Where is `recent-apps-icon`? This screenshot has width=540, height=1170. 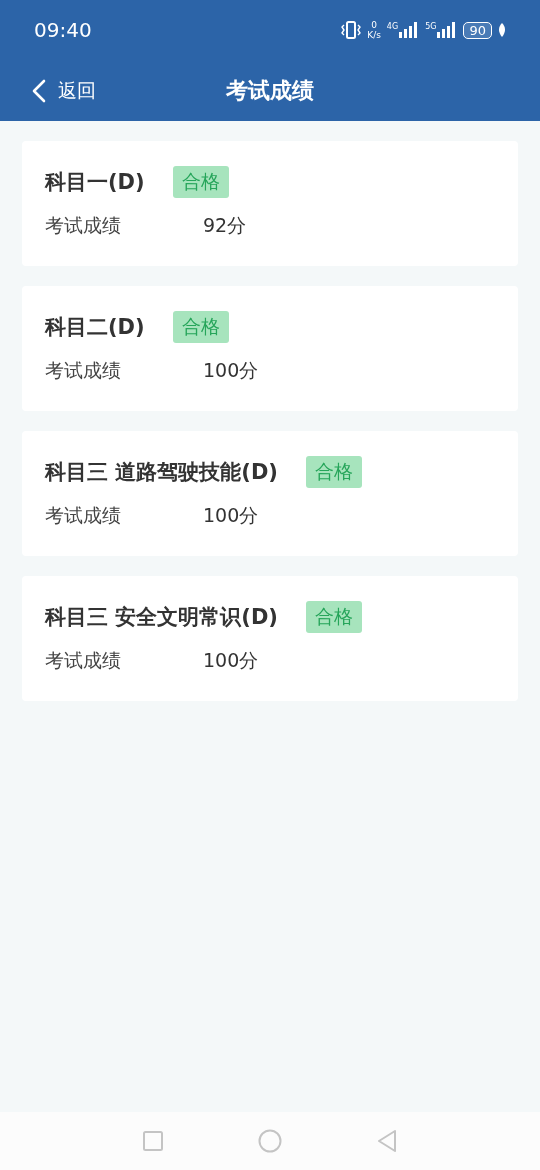
recent-apps-icon is located at coordinates (153, 1141).